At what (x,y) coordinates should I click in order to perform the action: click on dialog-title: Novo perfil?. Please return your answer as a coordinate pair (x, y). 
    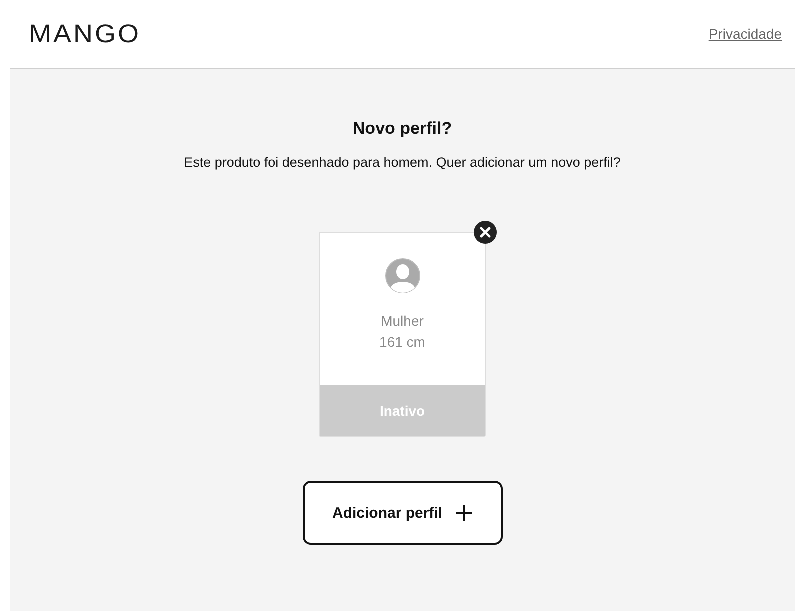
    Looking at the image, I should click on (402, 129).